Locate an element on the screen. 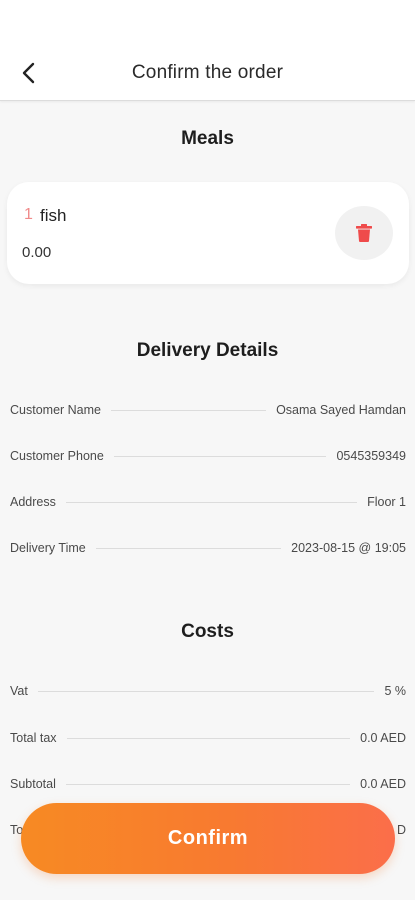  detail-row-customer-phone: Customer Phone 0545359349 is located at coordinates (208, 456).